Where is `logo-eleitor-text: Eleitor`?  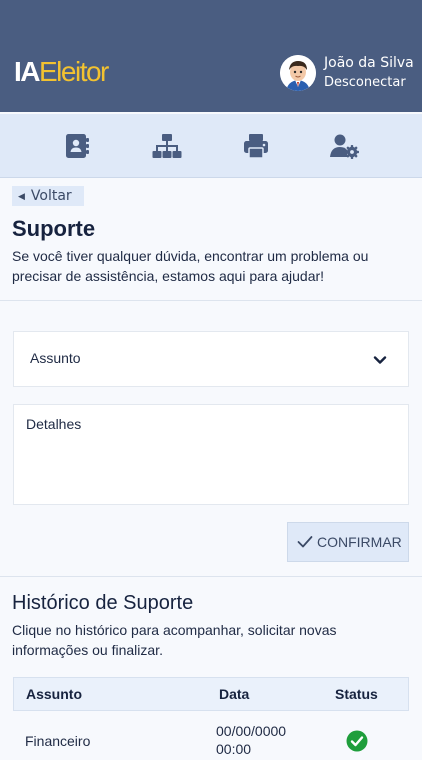 logo-eleitor-text: Eleitor is located at coordinates (74, 71).